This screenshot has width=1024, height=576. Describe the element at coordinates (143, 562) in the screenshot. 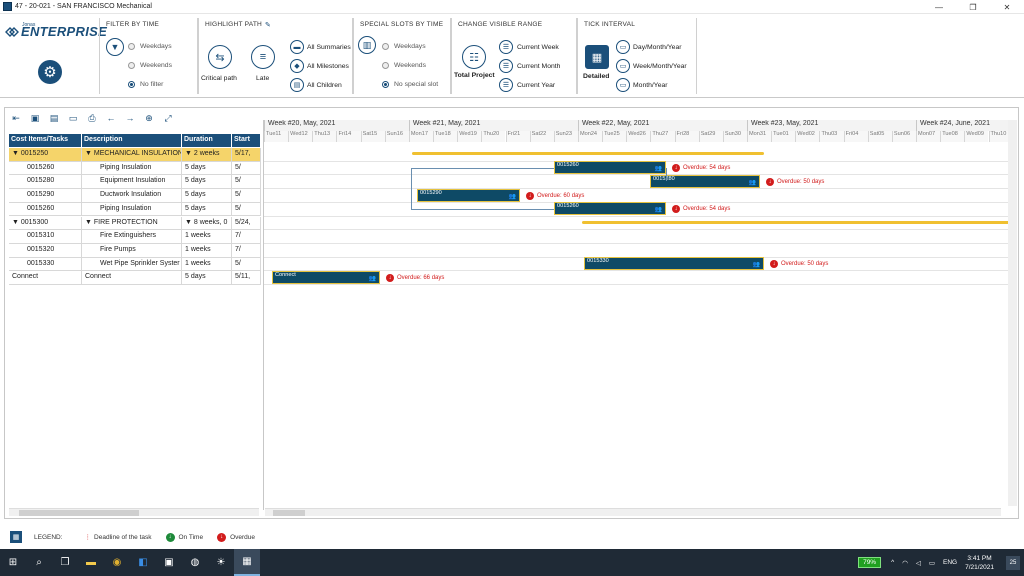

I see `outlook-icon: ◧` at that location.